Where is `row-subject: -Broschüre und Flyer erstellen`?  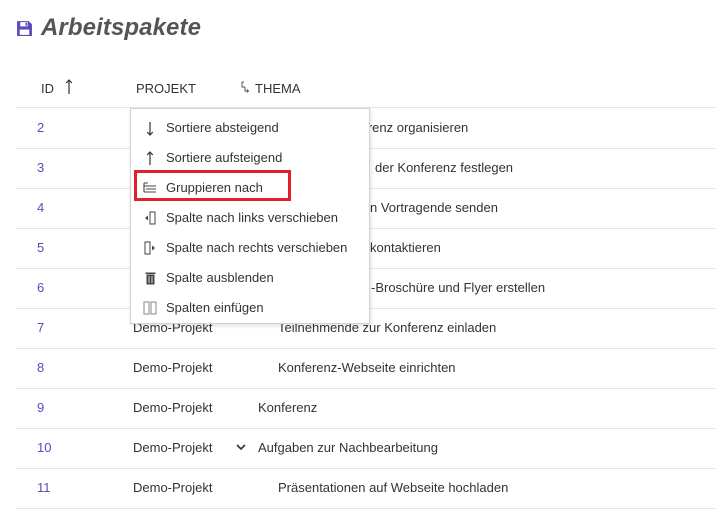
row-subject: -Broschüre und Flyer erstellen is located at coordinates (458, 287).